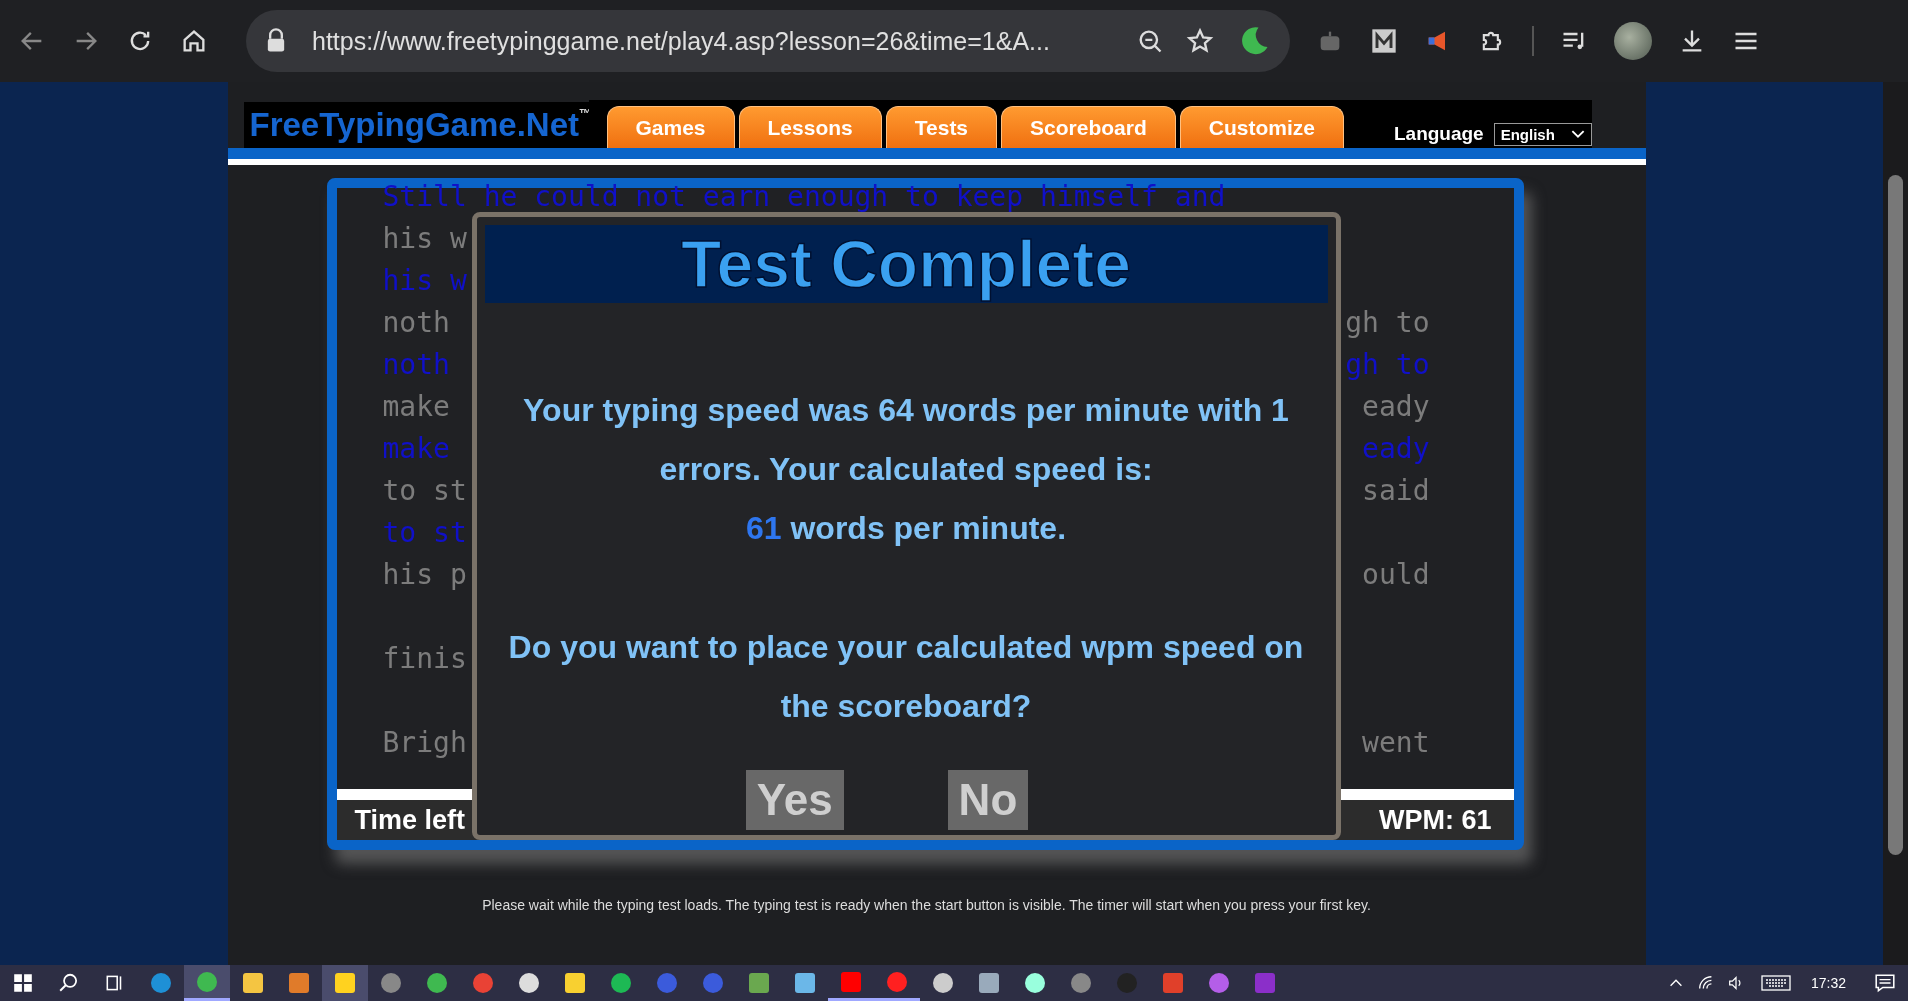 Image resolution: width=1908 pixels, height=1001 pixels. I want to click on loading-note: Please wait while the typing test loads. The typing test is ready when the start button is visible. The timer will start when you press your first key., so click(926, 905).